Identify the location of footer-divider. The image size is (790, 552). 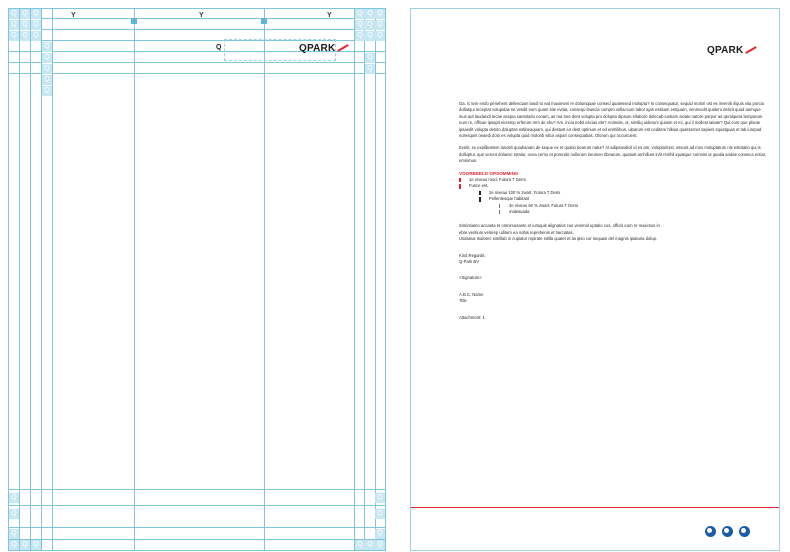
(595, 507).